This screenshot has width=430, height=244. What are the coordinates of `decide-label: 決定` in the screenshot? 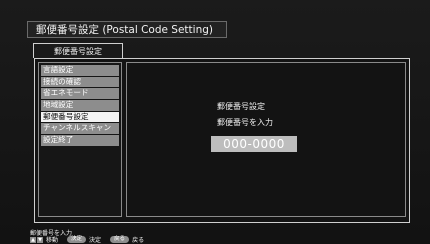 It's located at (95, 240).